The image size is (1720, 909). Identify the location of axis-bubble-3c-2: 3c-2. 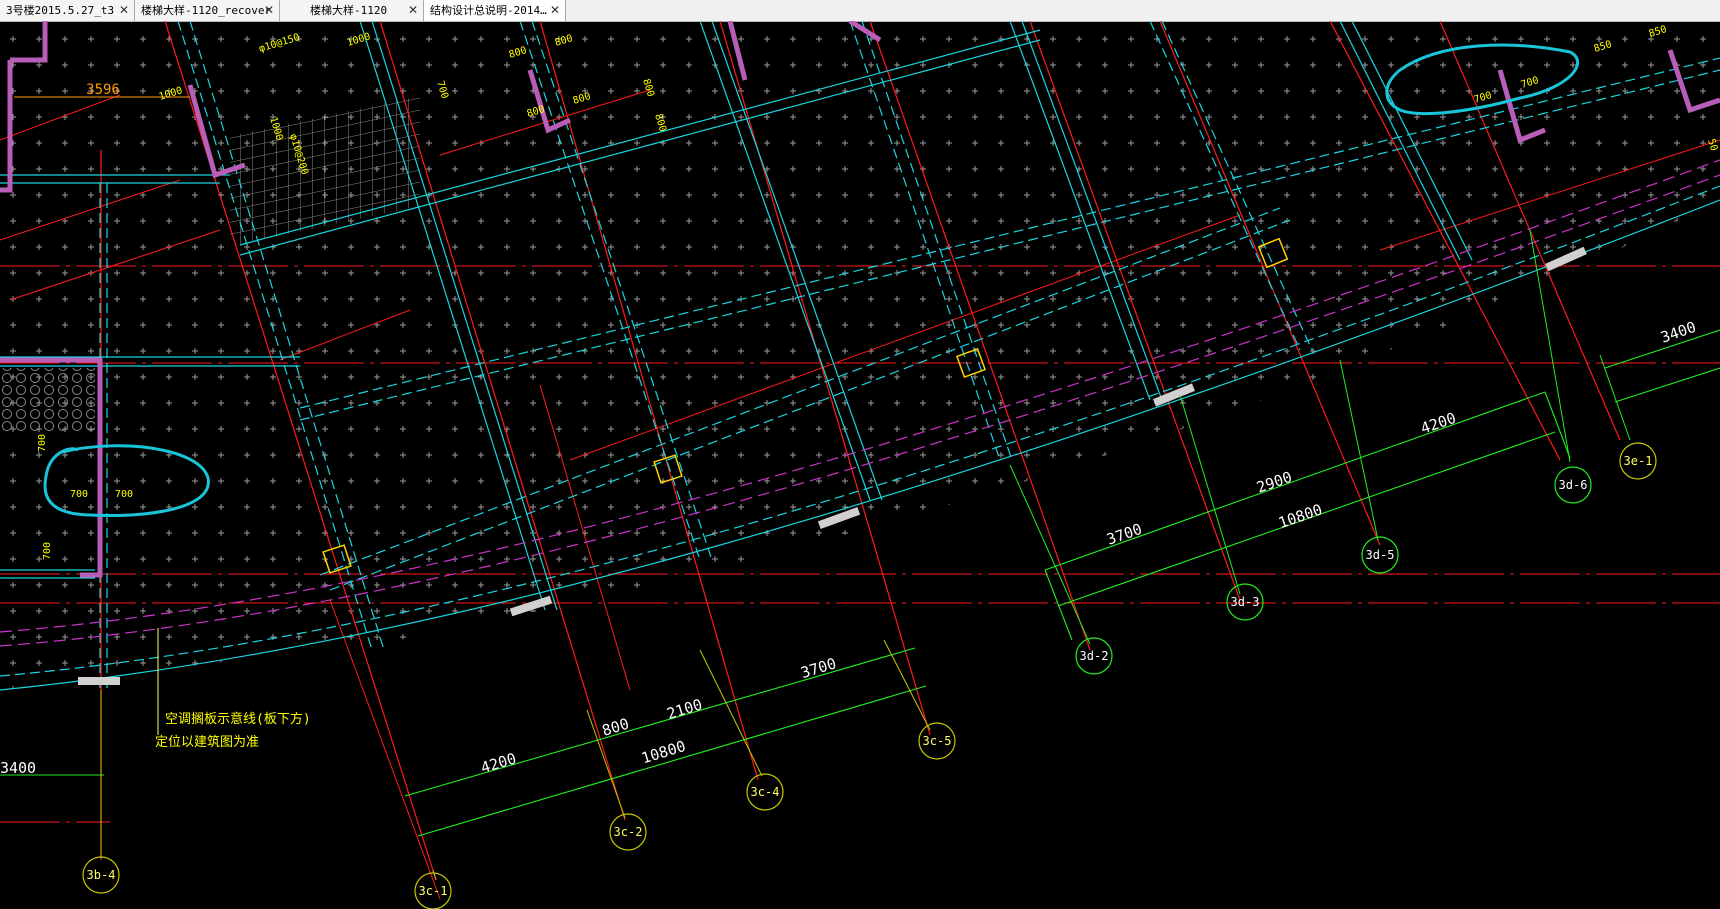
(628, 832).